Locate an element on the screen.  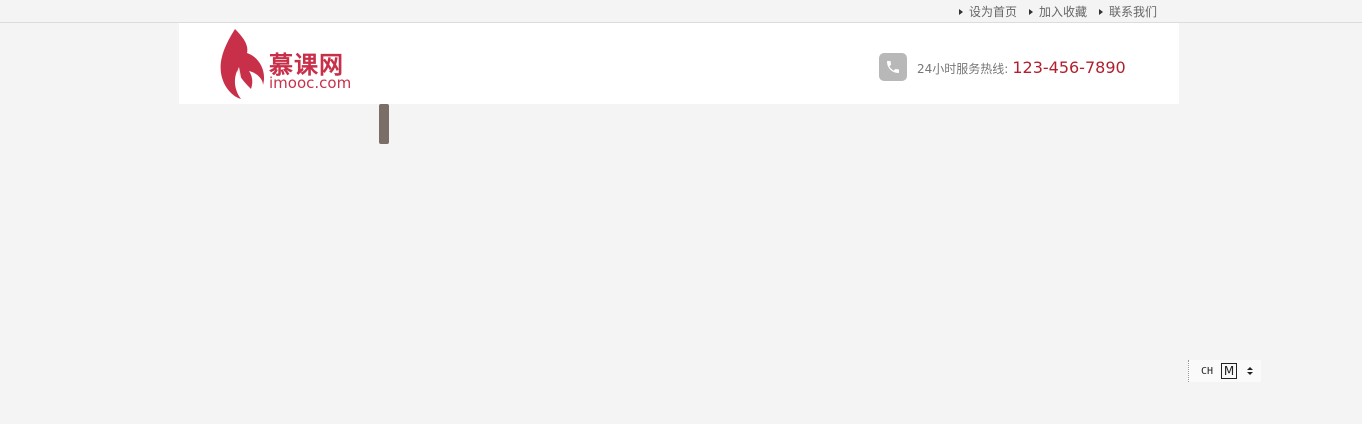
flame-logo-icon is located at coordinates (242, 64).